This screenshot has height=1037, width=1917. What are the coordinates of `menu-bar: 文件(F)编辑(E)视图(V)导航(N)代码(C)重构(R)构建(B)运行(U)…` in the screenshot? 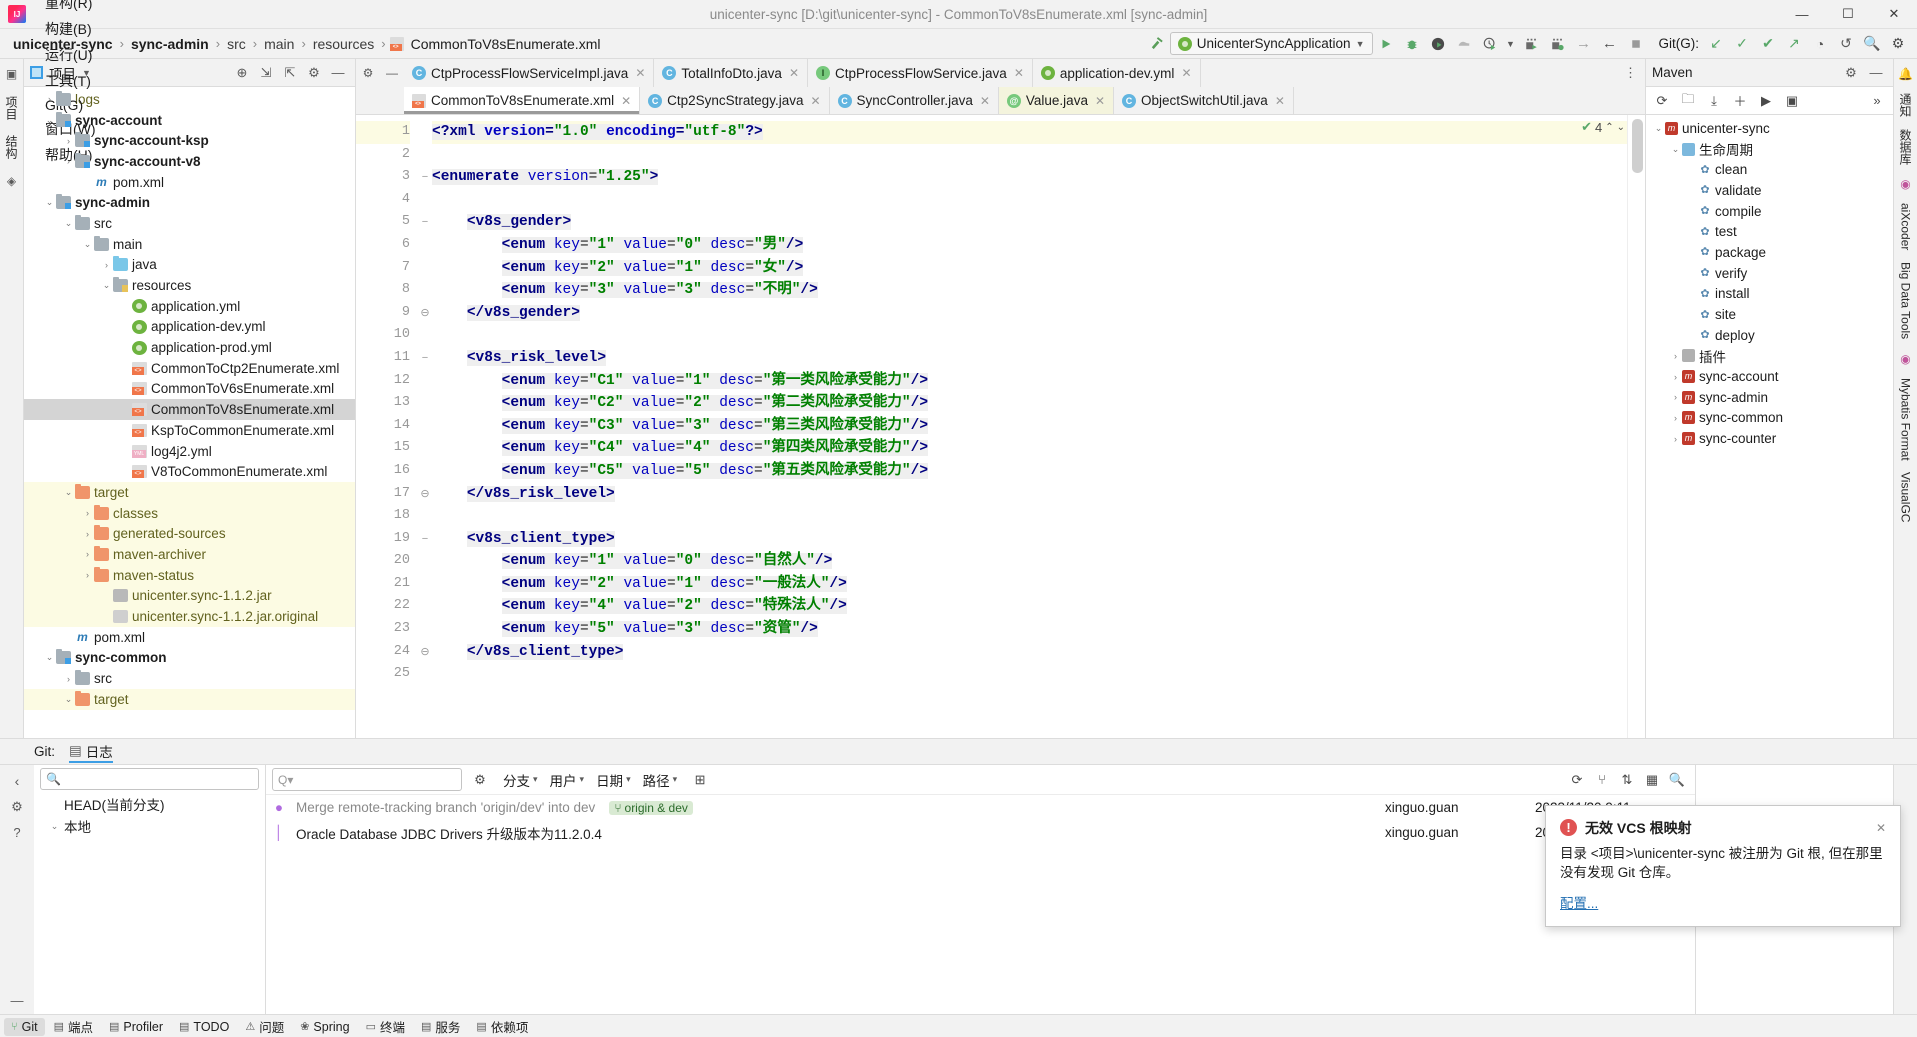 It's located at (70, 84).